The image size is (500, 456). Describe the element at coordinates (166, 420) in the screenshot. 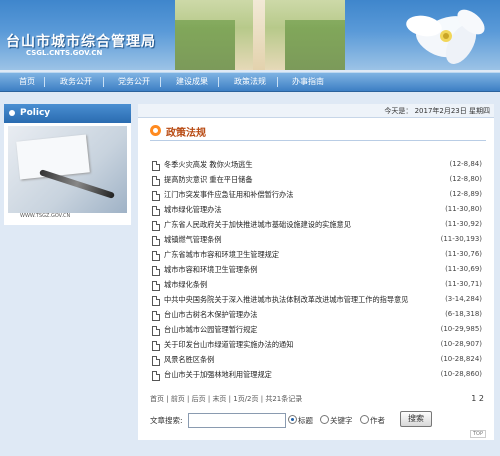

I see `search-label: 文章搜索:` at that location.